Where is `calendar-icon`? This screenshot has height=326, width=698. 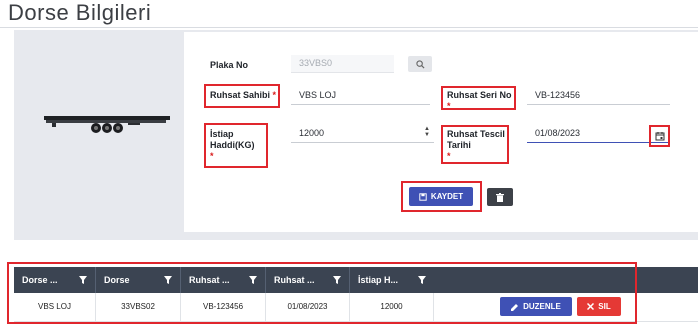
calendar-icon is located at coordinates (660, 136).